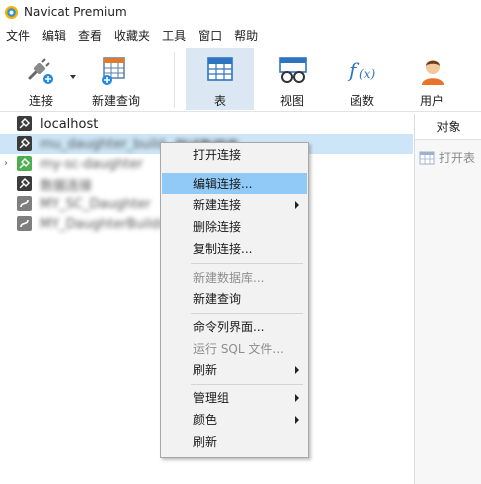 The width and height of the screenshot is (481, 484). Describe the element at coordinates (211, 398) in the screenshot. I see `menu-item-label: 管理组` at that location.